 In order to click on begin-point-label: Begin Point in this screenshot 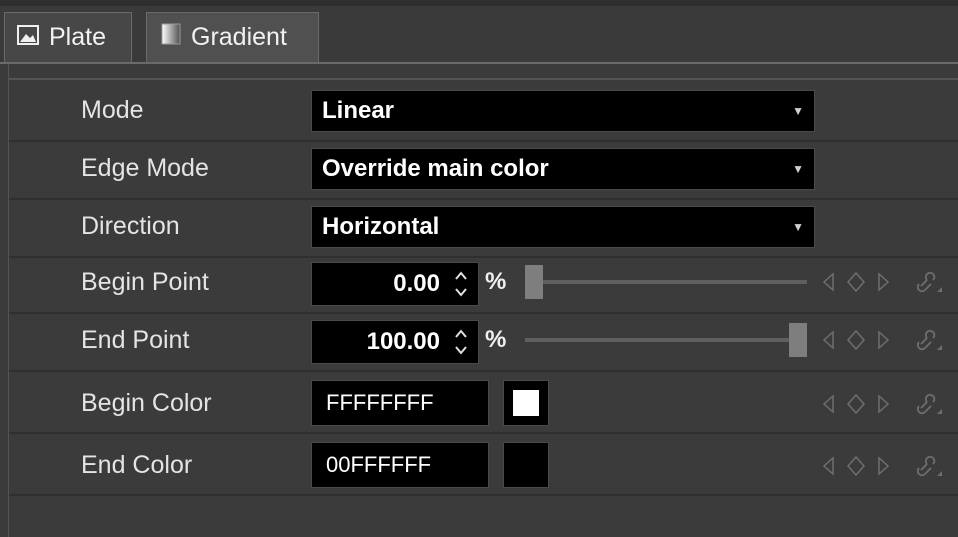, I will do `click(145, 282)`.